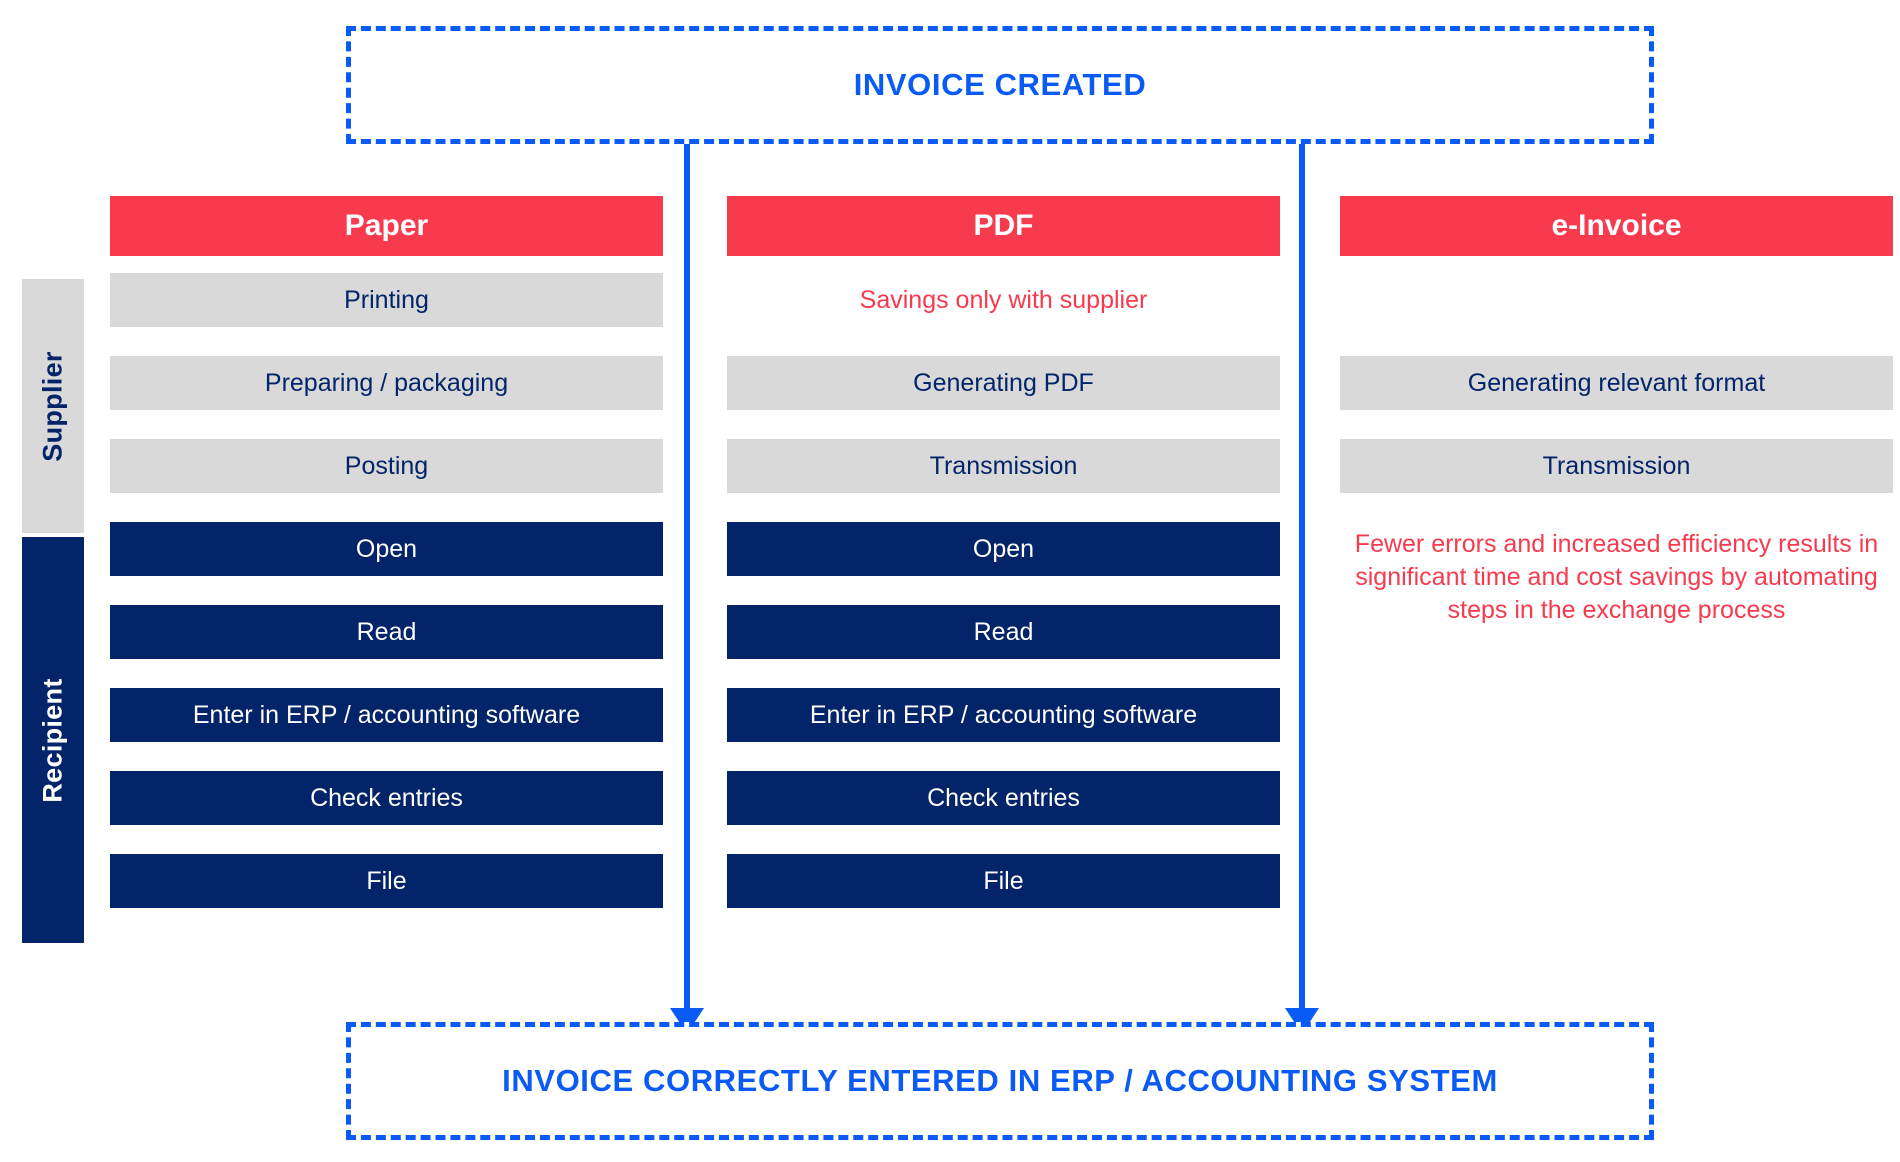  What do you see at coordinates (386, 226) in the screenshot?
I see `column-header-paper: Paper` at bounding box center [386, 226].